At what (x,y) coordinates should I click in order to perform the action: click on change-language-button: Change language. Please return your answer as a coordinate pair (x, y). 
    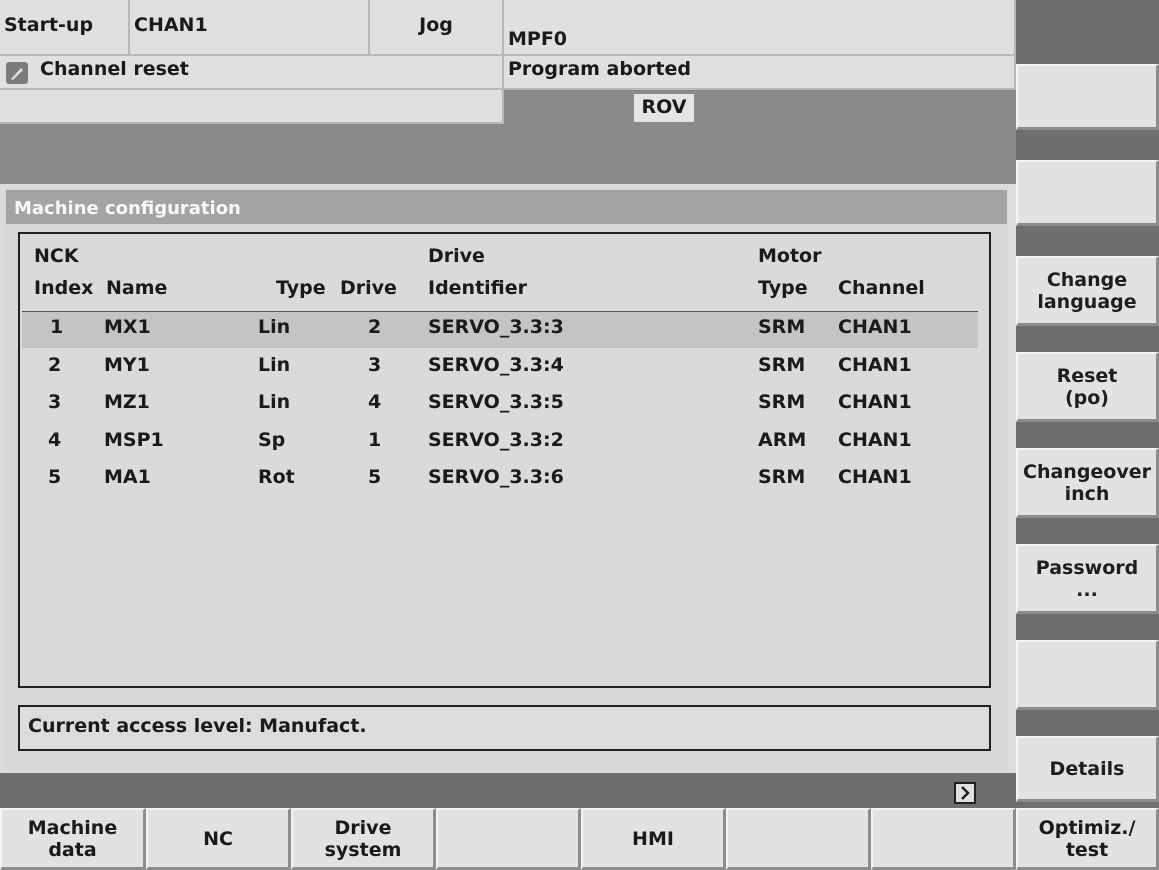
    Looking at the image, I should click on (1087, 291).